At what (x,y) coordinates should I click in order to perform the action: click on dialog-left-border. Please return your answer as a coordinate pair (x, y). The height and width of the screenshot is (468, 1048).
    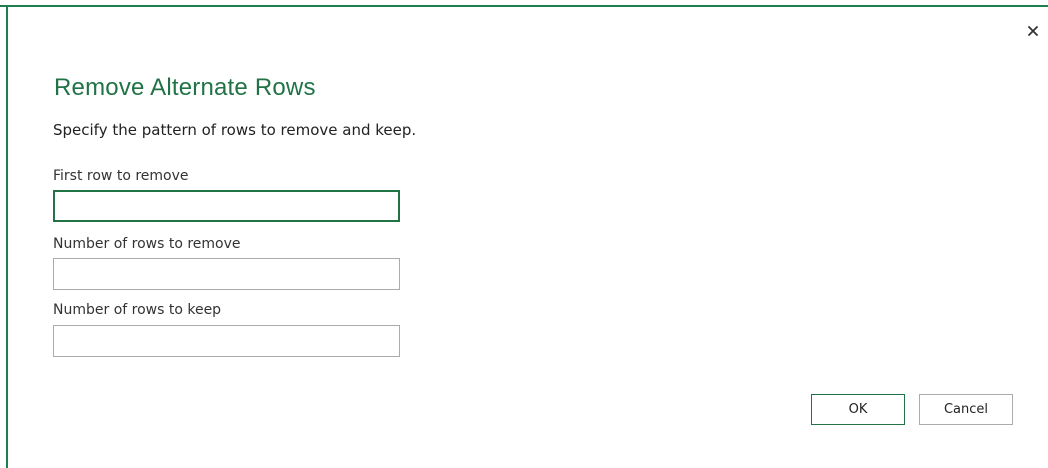
    Looking at the image, I should click on (7, 236).